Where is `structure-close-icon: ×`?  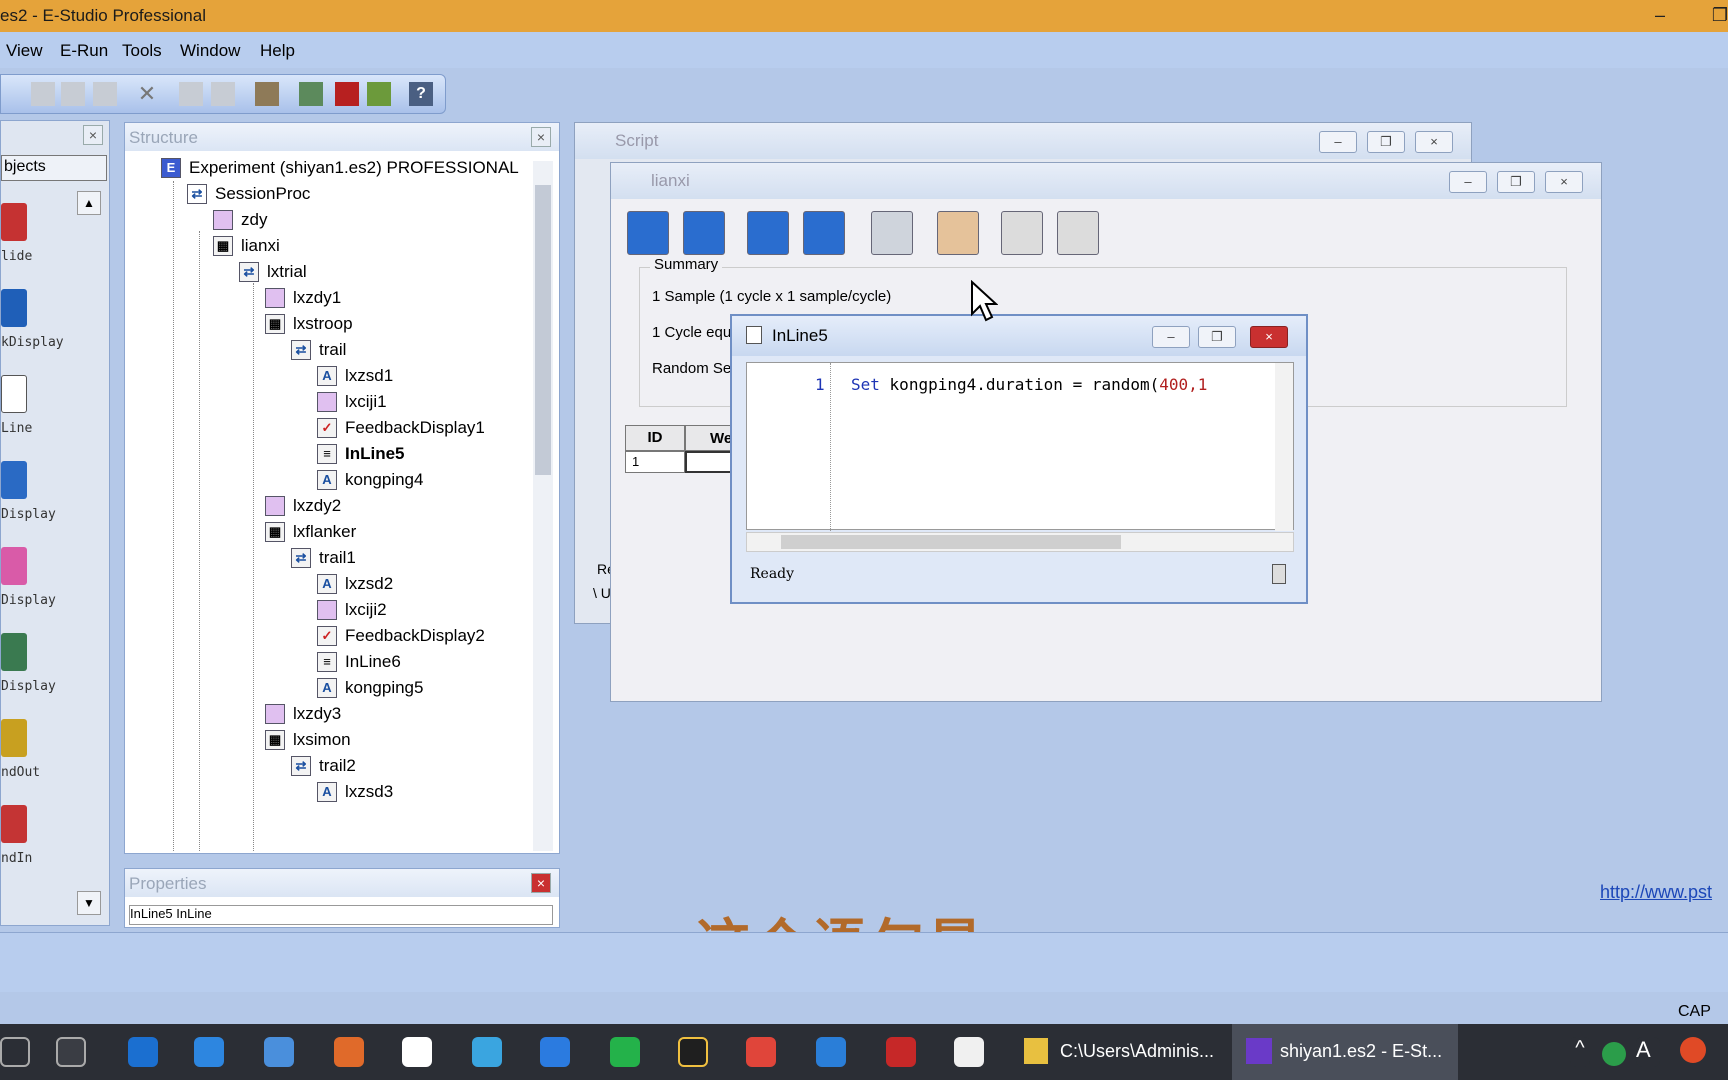 structure-close-icon: × is located at coordinates (541, 137).